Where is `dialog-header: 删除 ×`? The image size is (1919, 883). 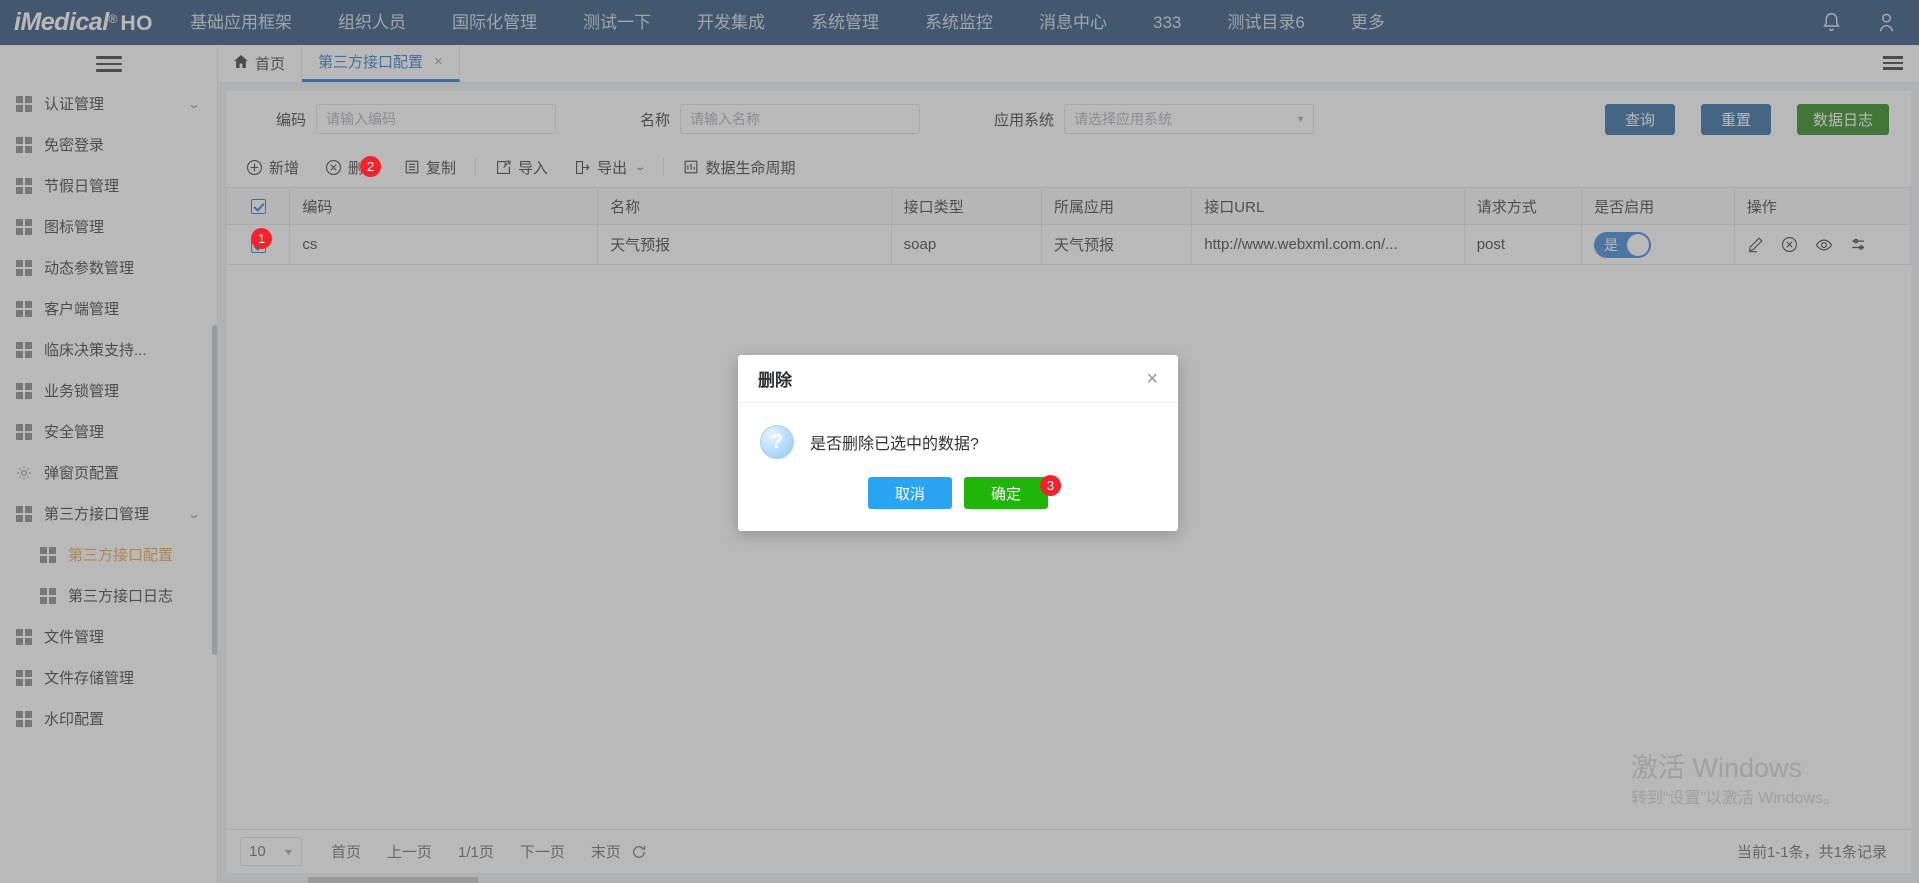
dialog-header: 删除 × is located at coordinates (958, 379).